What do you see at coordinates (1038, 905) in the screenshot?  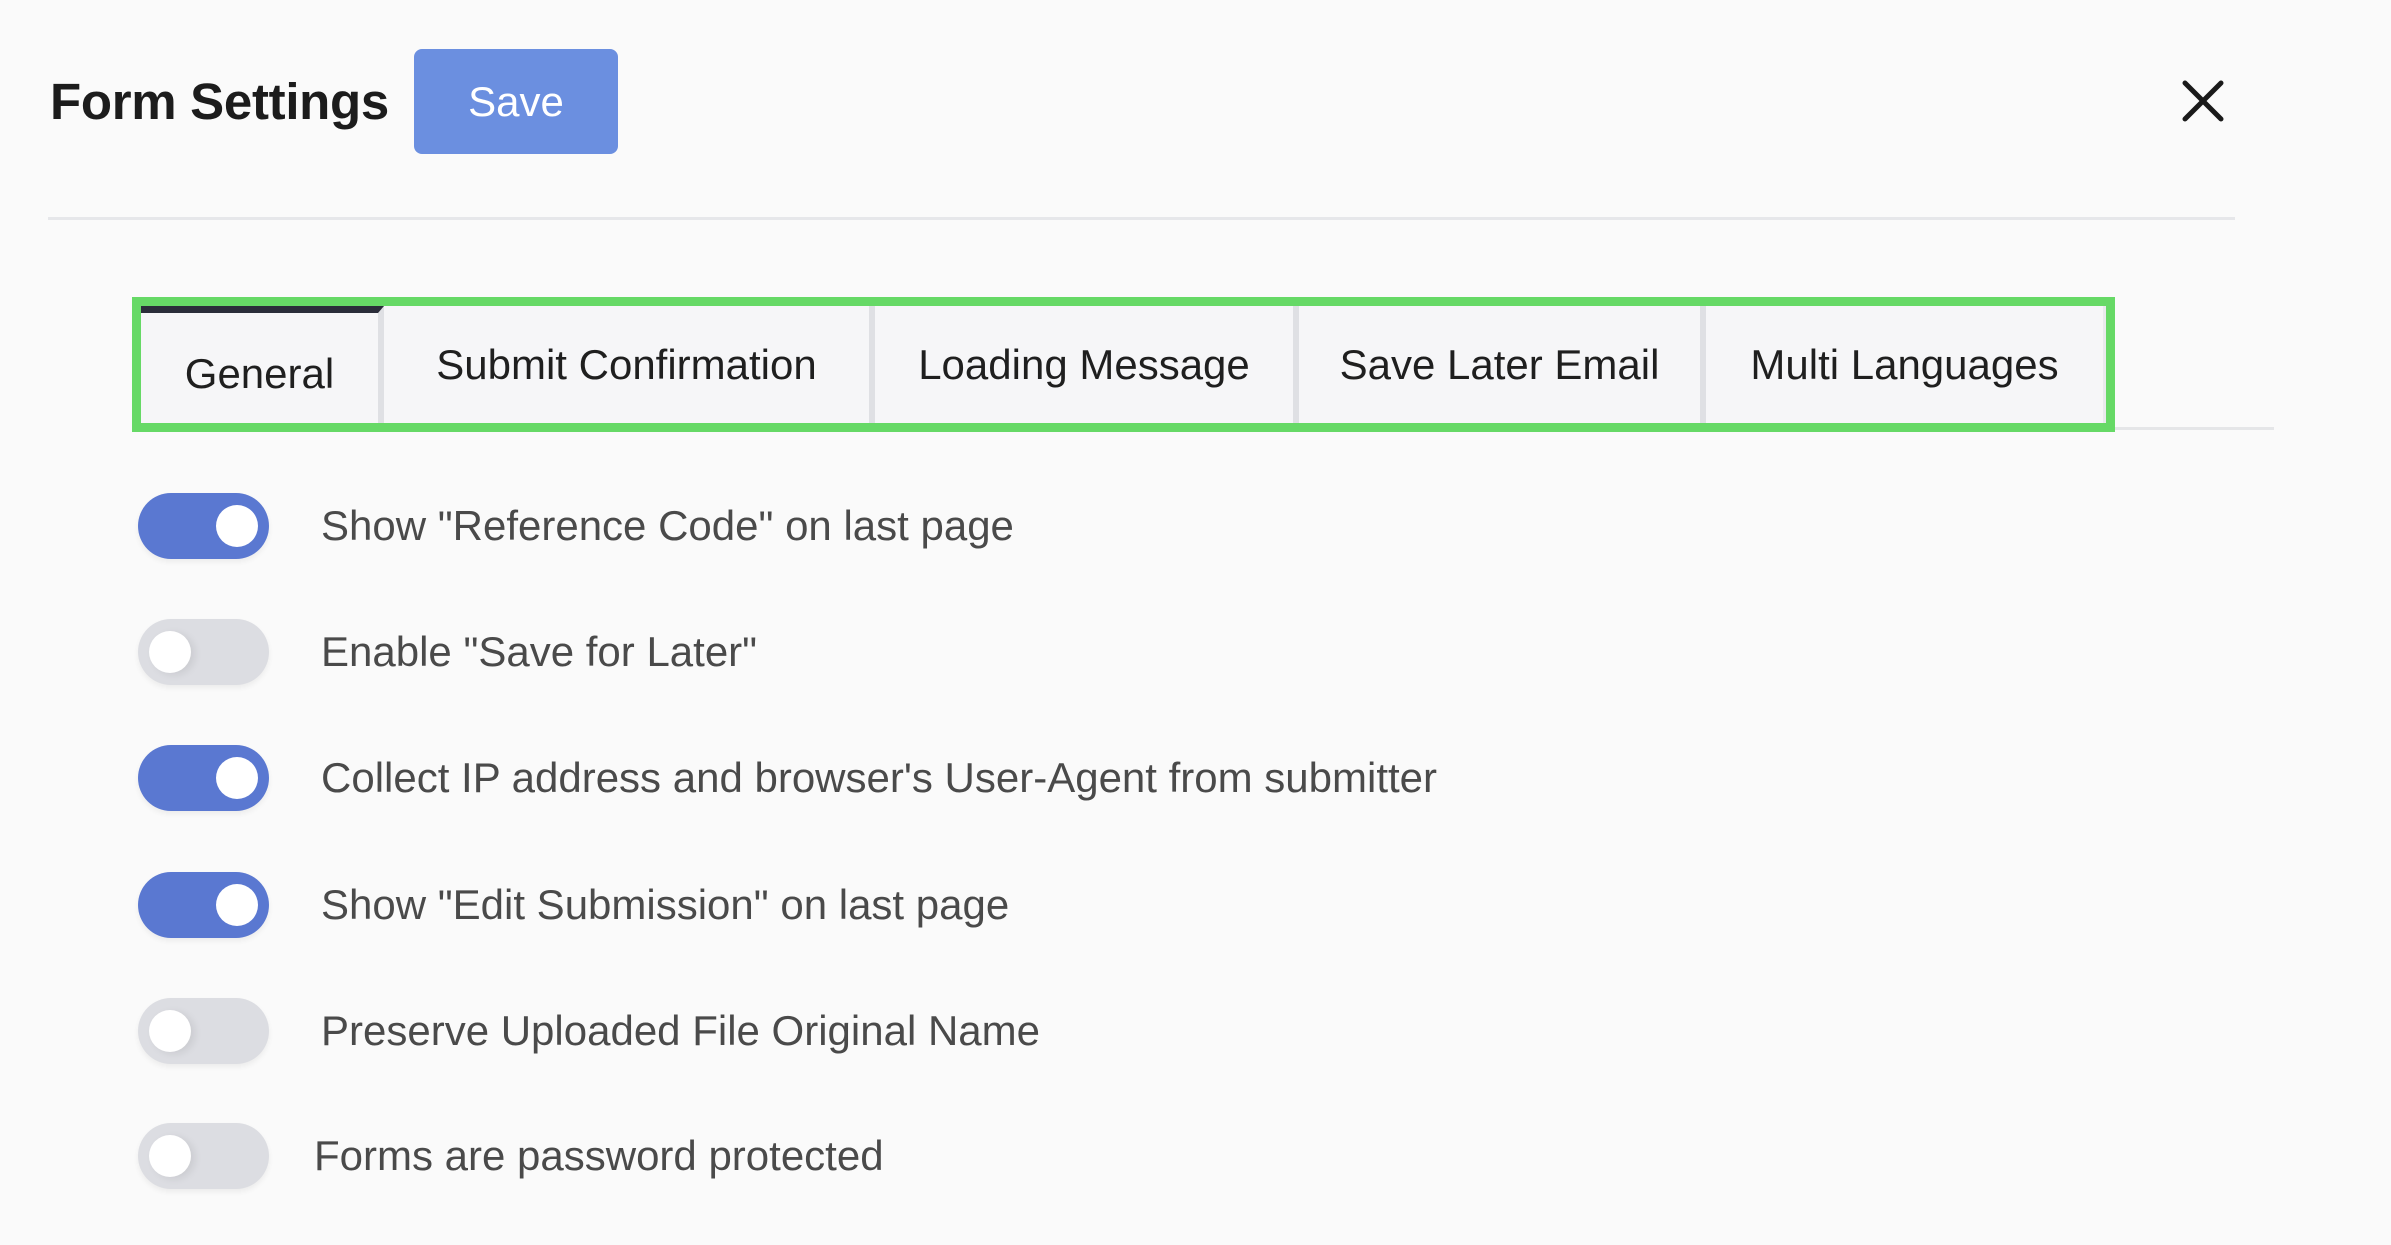 I see `setting-row-edit-submission: Show "Edit Submission" on last page` at bounding box center [1038, 905].